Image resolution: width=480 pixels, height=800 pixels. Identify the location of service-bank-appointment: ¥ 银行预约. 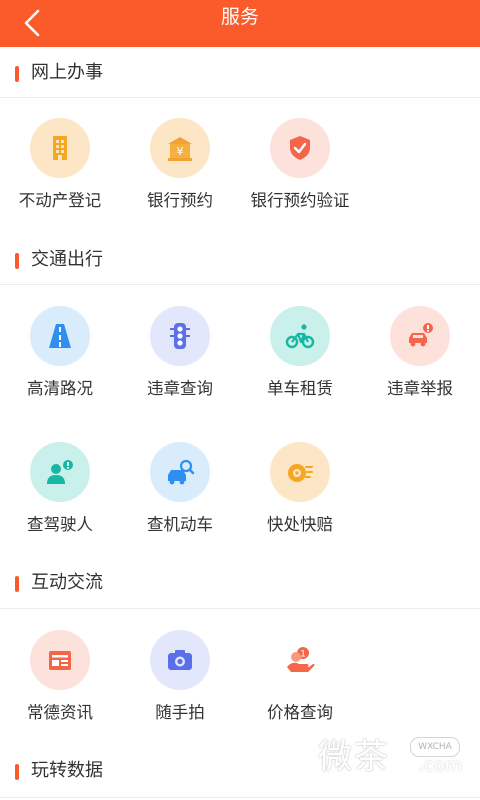
(180, 176).